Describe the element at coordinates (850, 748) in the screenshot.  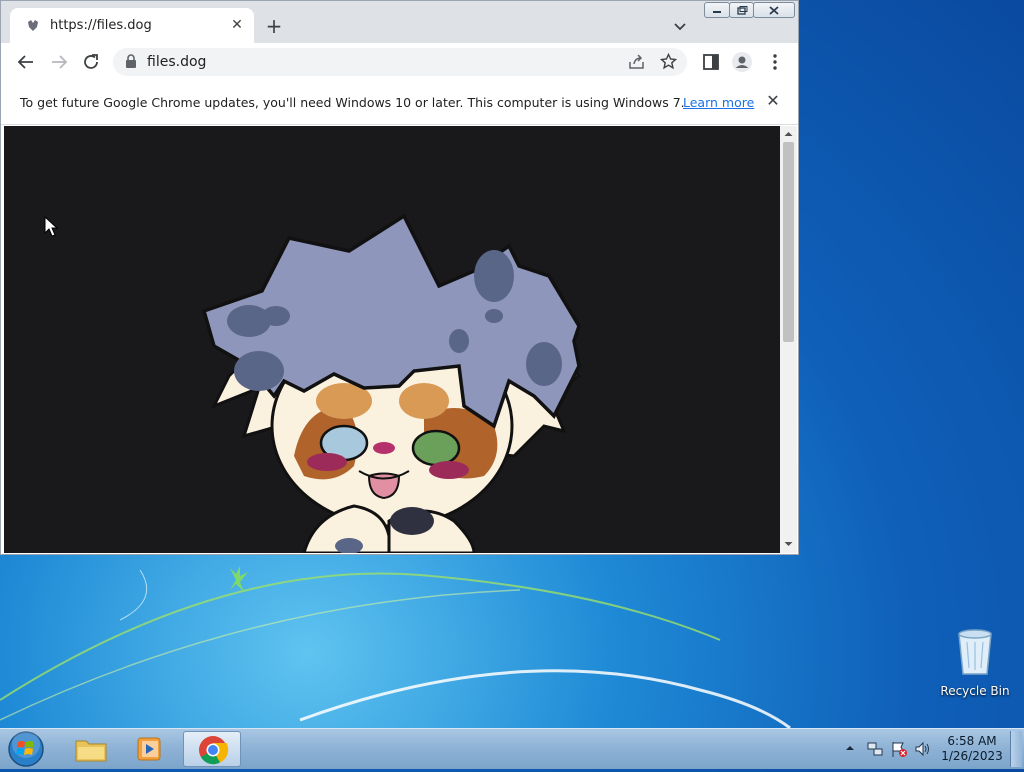
I see `show-hidden-icons-arrow-icon` at that location.